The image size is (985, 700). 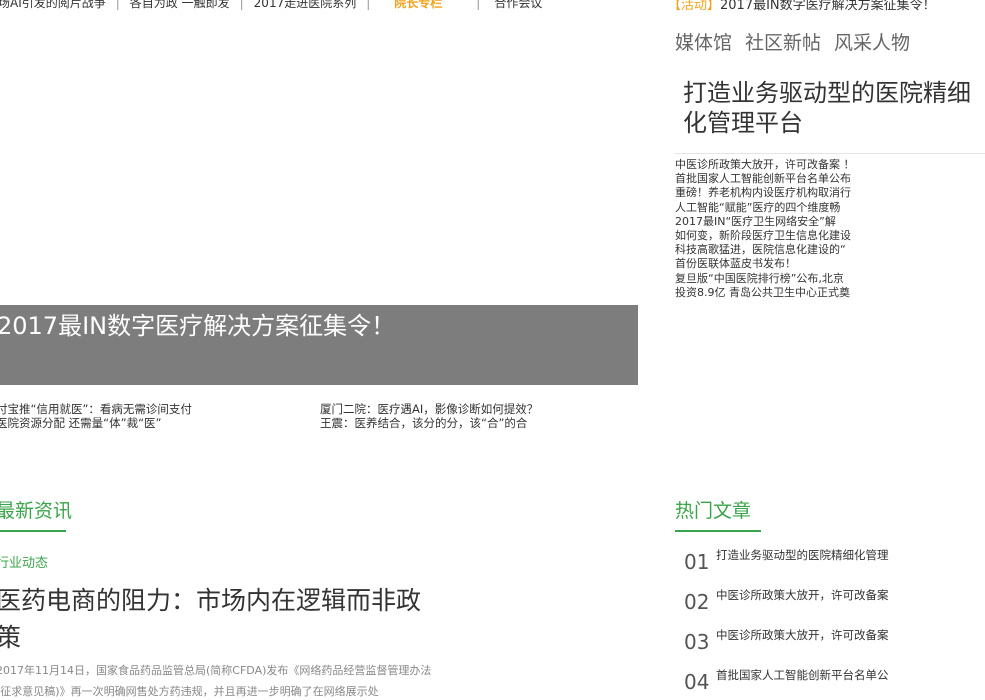 I want to click on hot-article-title: 打造业务驱动型的医院精细化管理, so click(x=802, y=555).